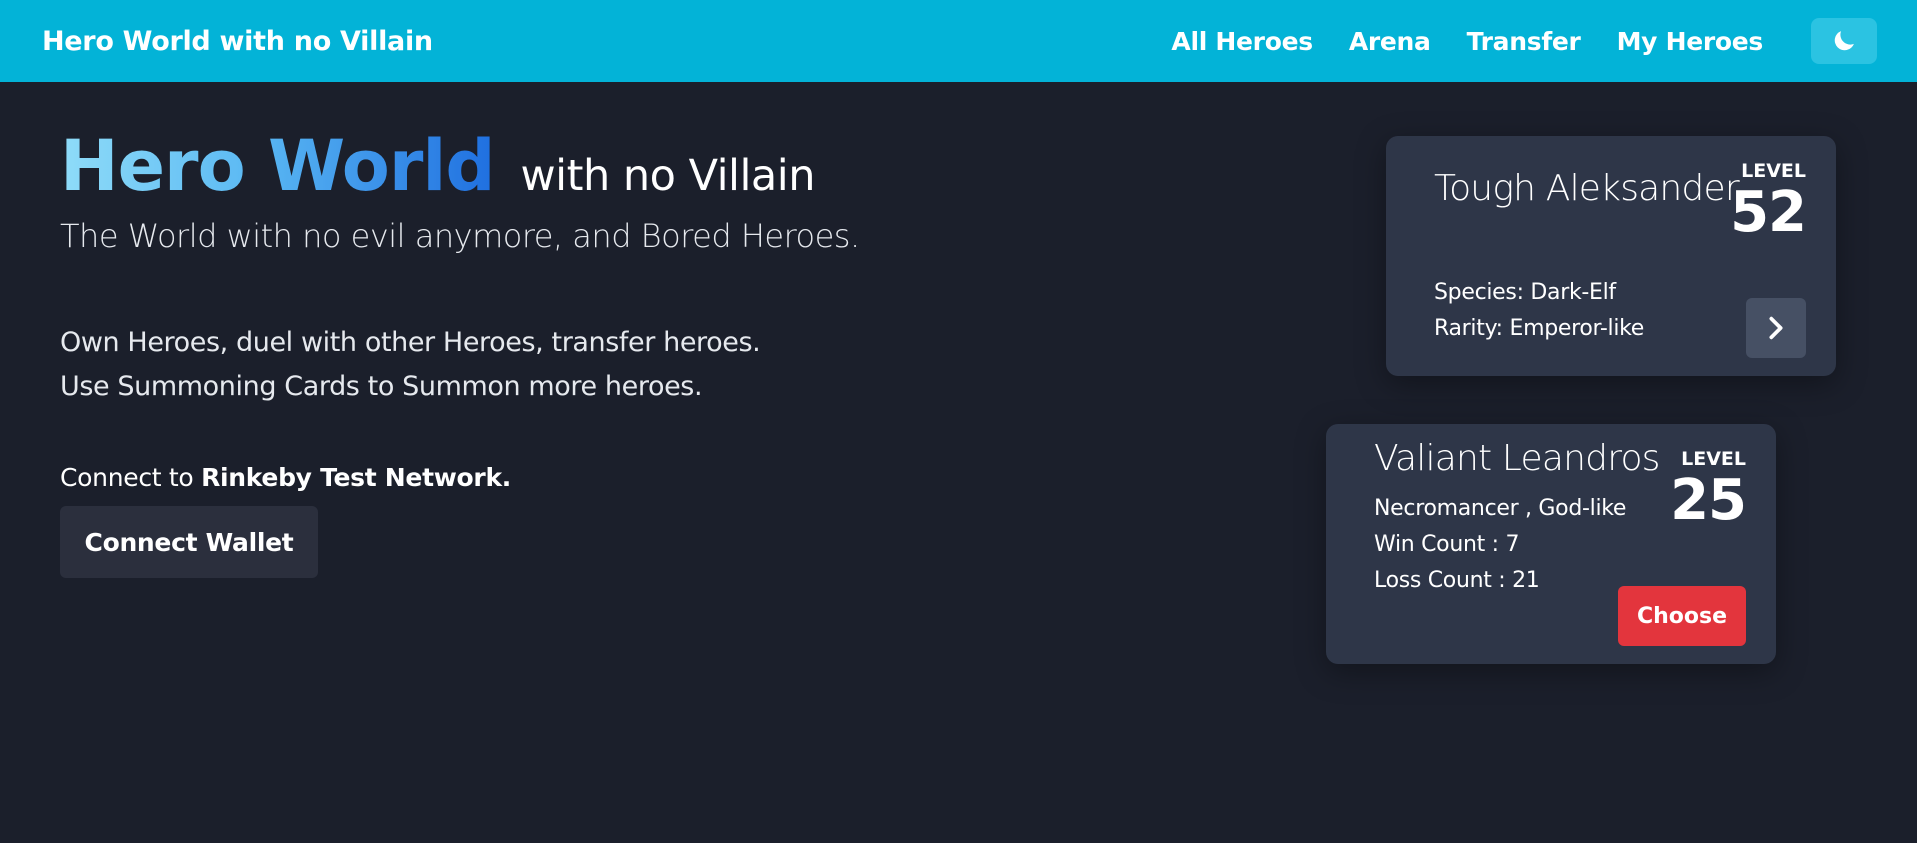 This screenshot has width=1917, height=843. I want to click on level-value: 52, so click(1768, 212).